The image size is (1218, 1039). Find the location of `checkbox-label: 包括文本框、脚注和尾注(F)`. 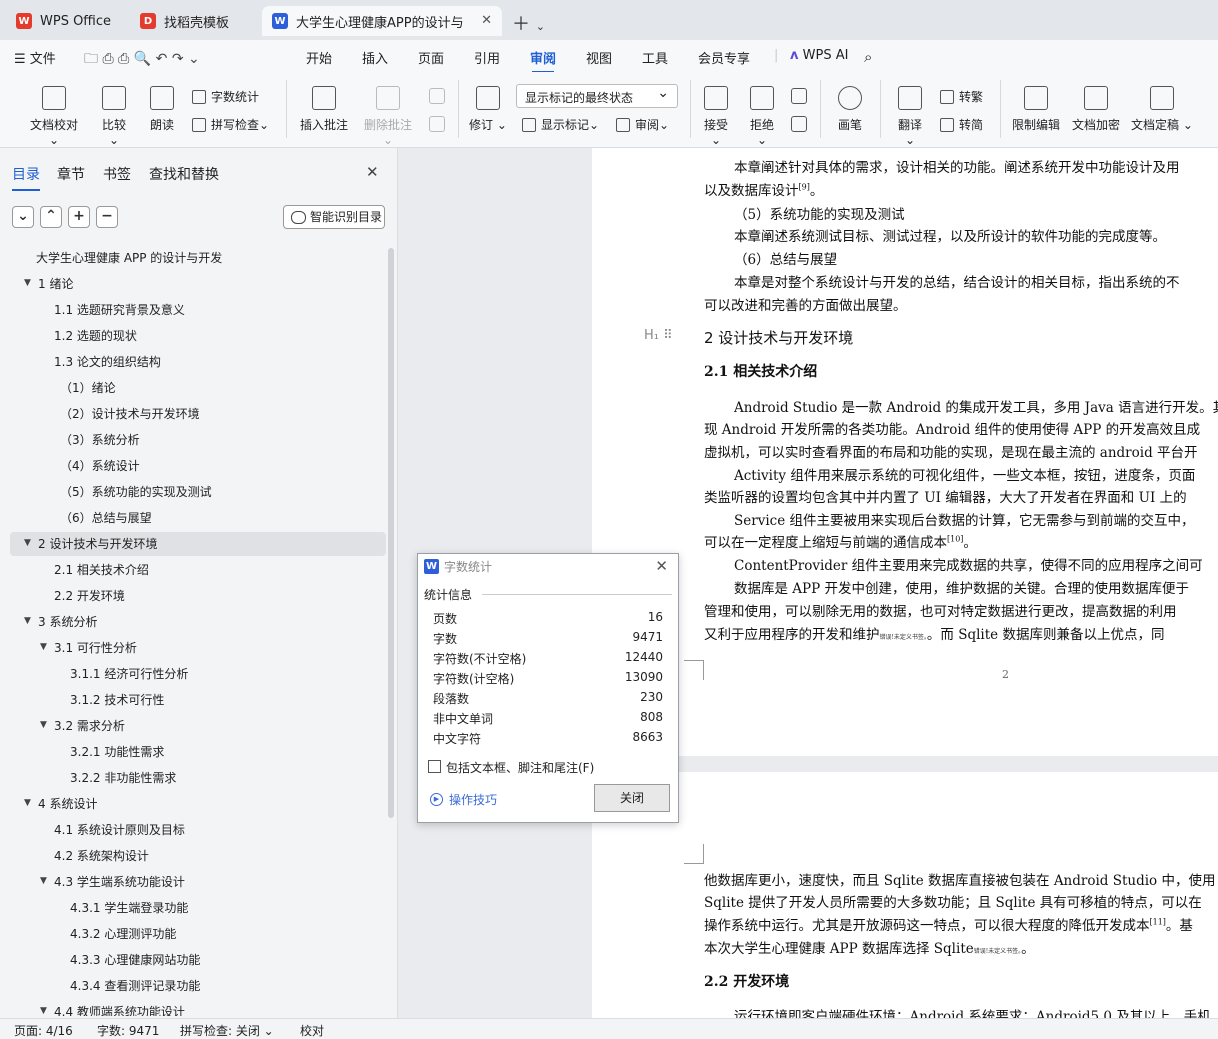

checkbox-label: 包括文本框、脚注和尾注(F) is located at coordinates (520, 767).